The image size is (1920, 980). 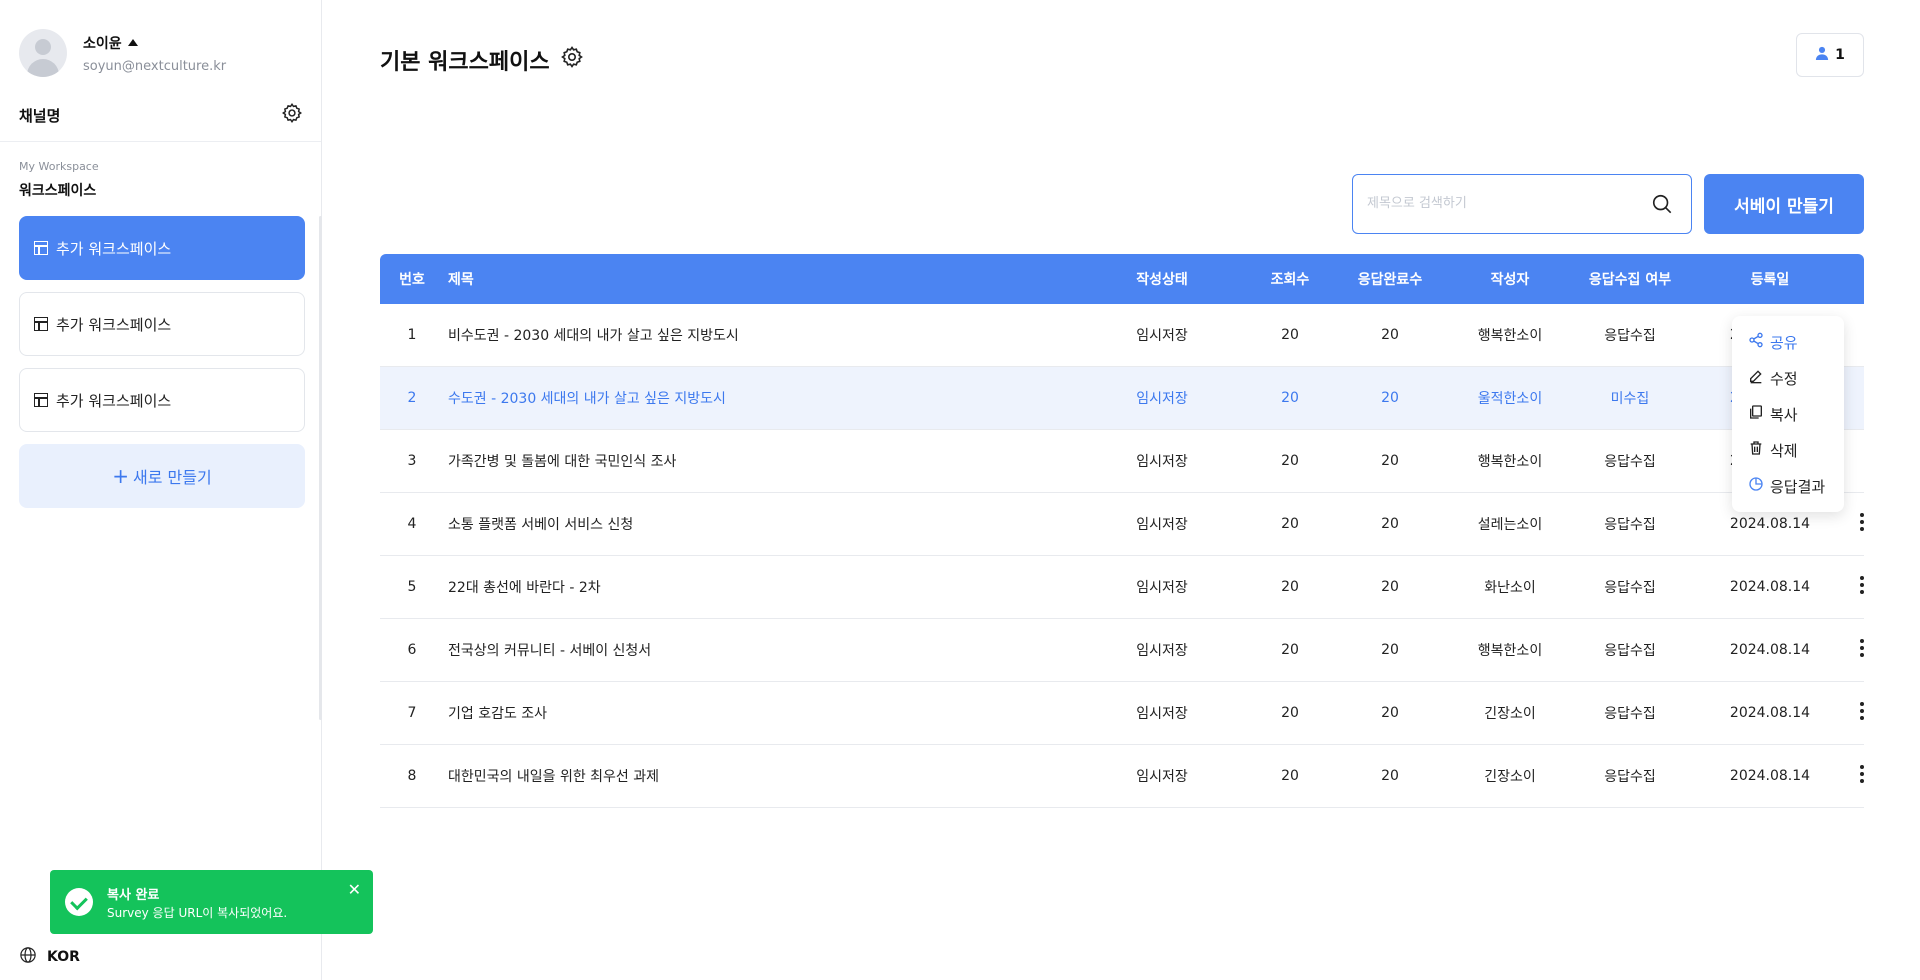 What do you see at coordinates (41, 400) in the screenshot?
I see `layout-icon` at bounding box center [41, 400].